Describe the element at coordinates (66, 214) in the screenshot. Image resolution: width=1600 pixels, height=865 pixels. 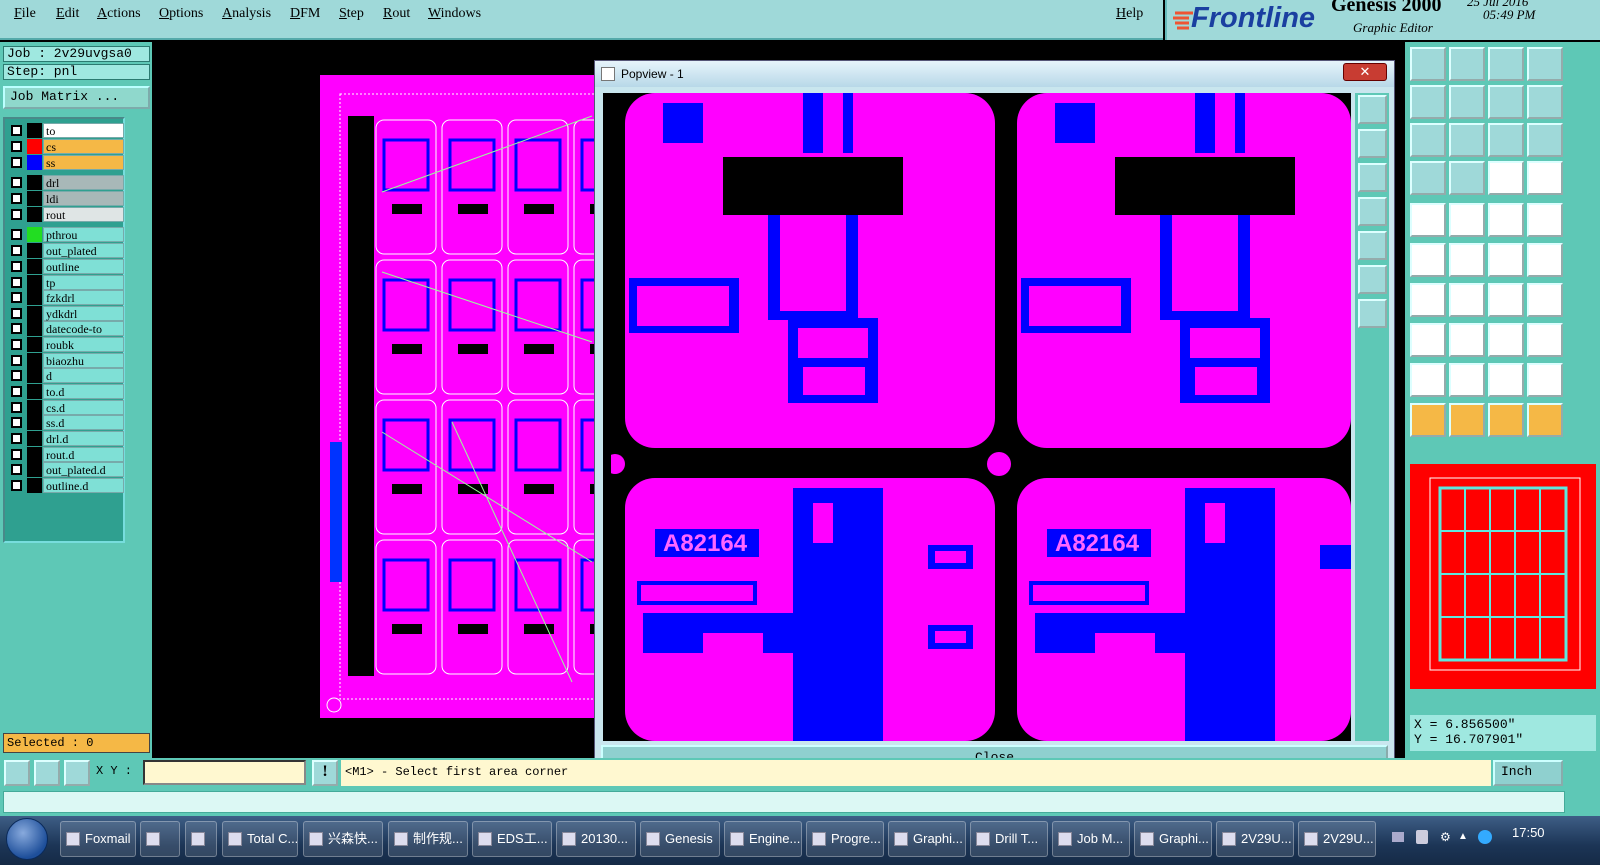
I see `layer-row-rout: rout` at that location.